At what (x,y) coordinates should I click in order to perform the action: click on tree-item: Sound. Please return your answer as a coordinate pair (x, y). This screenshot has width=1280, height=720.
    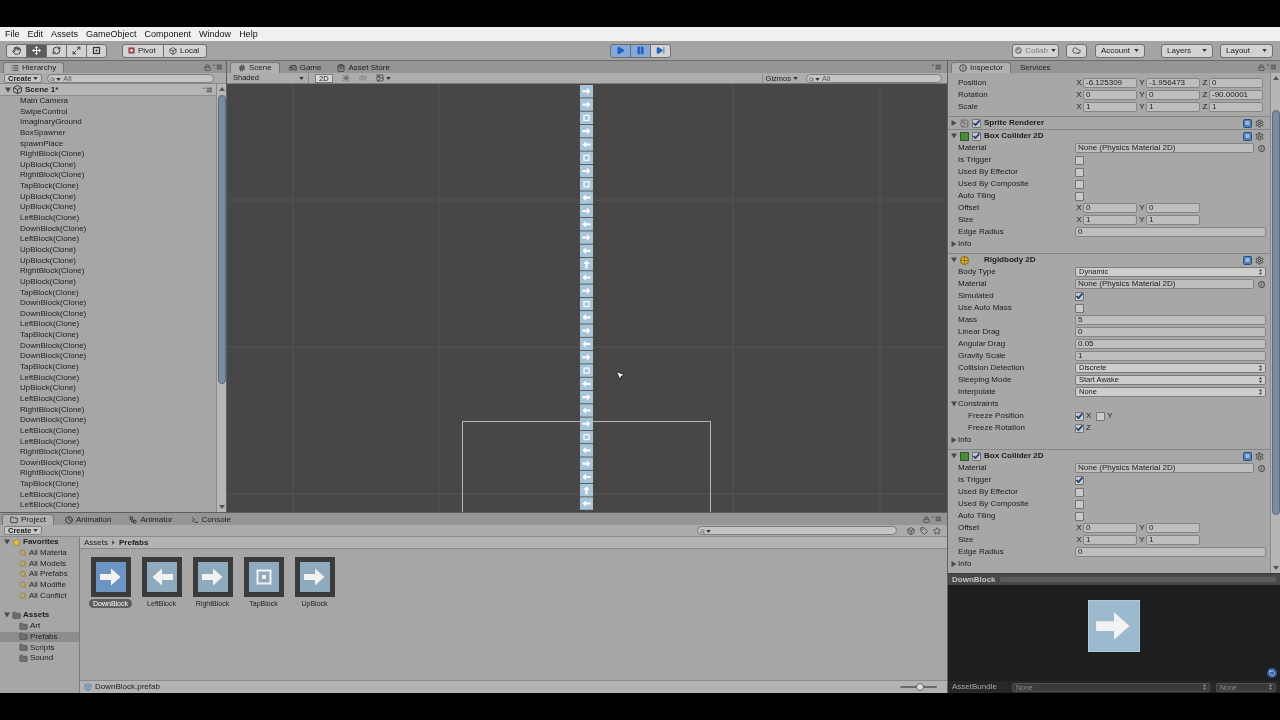
    Looking at the image, I should click on (39, 658).